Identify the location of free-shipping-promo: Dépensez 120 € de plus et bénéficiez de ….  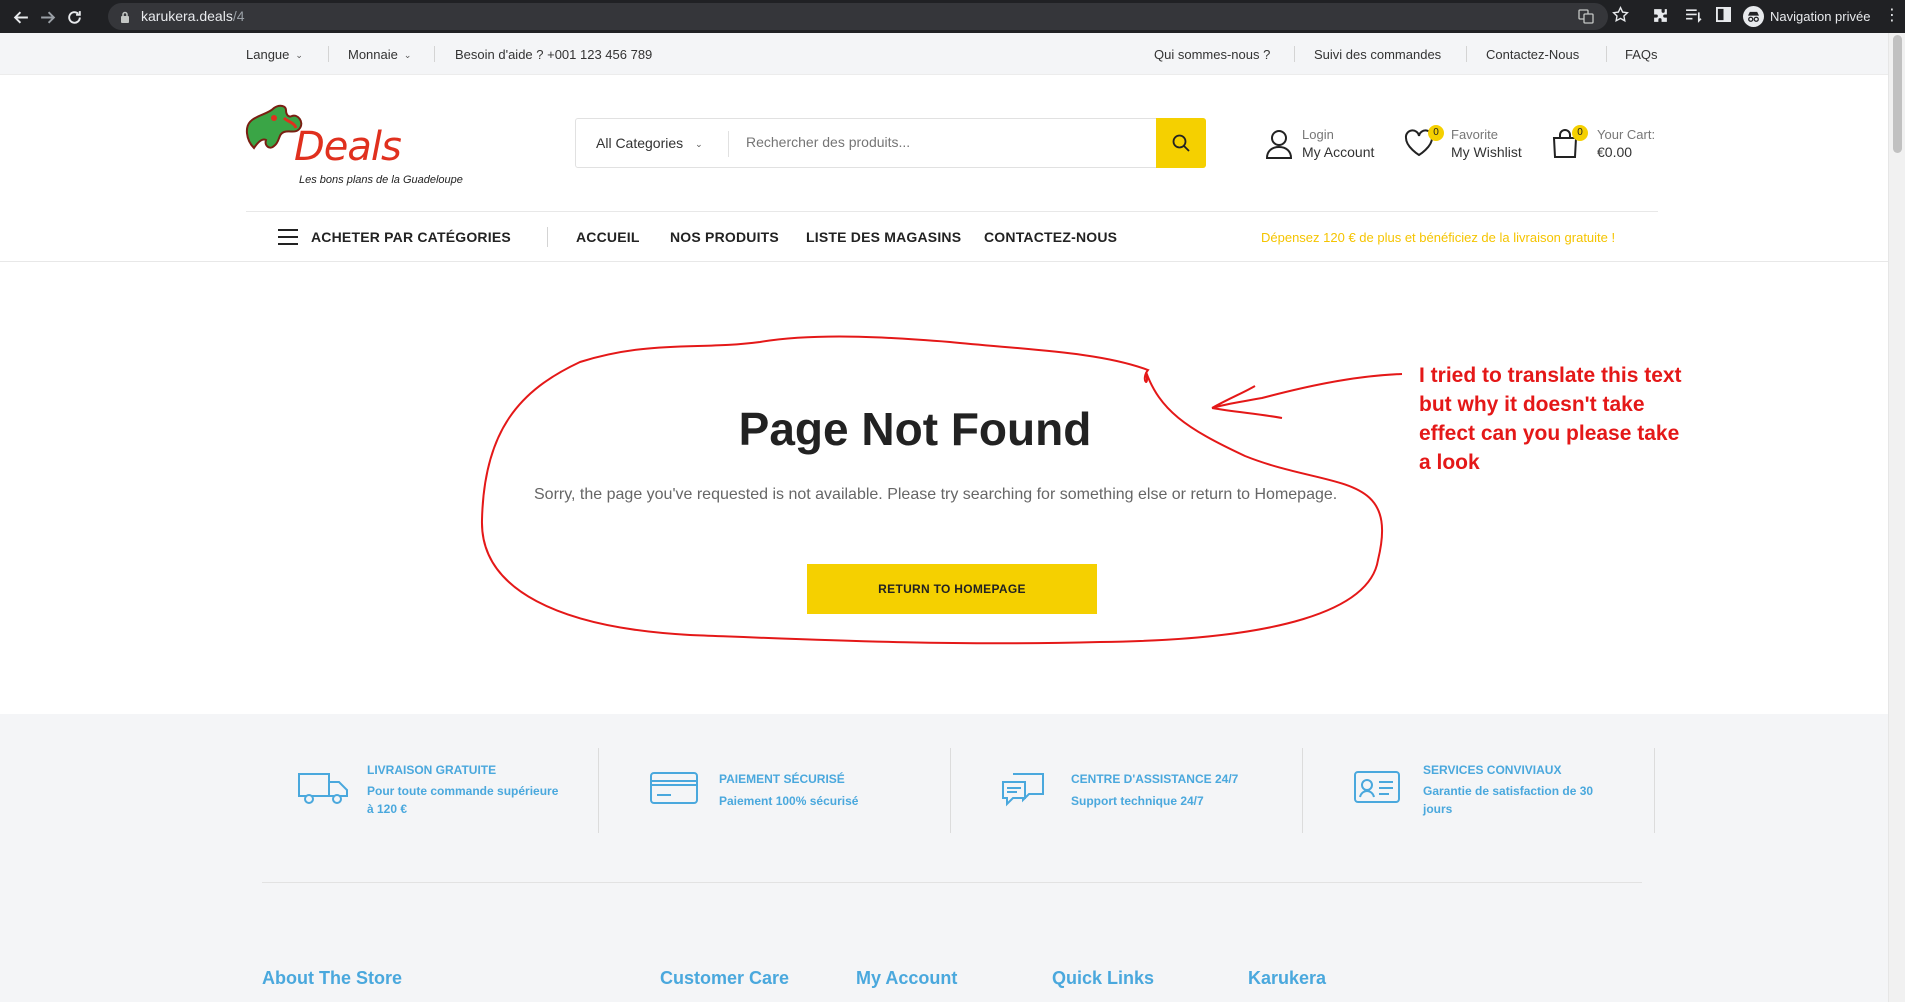
(1438, 237).